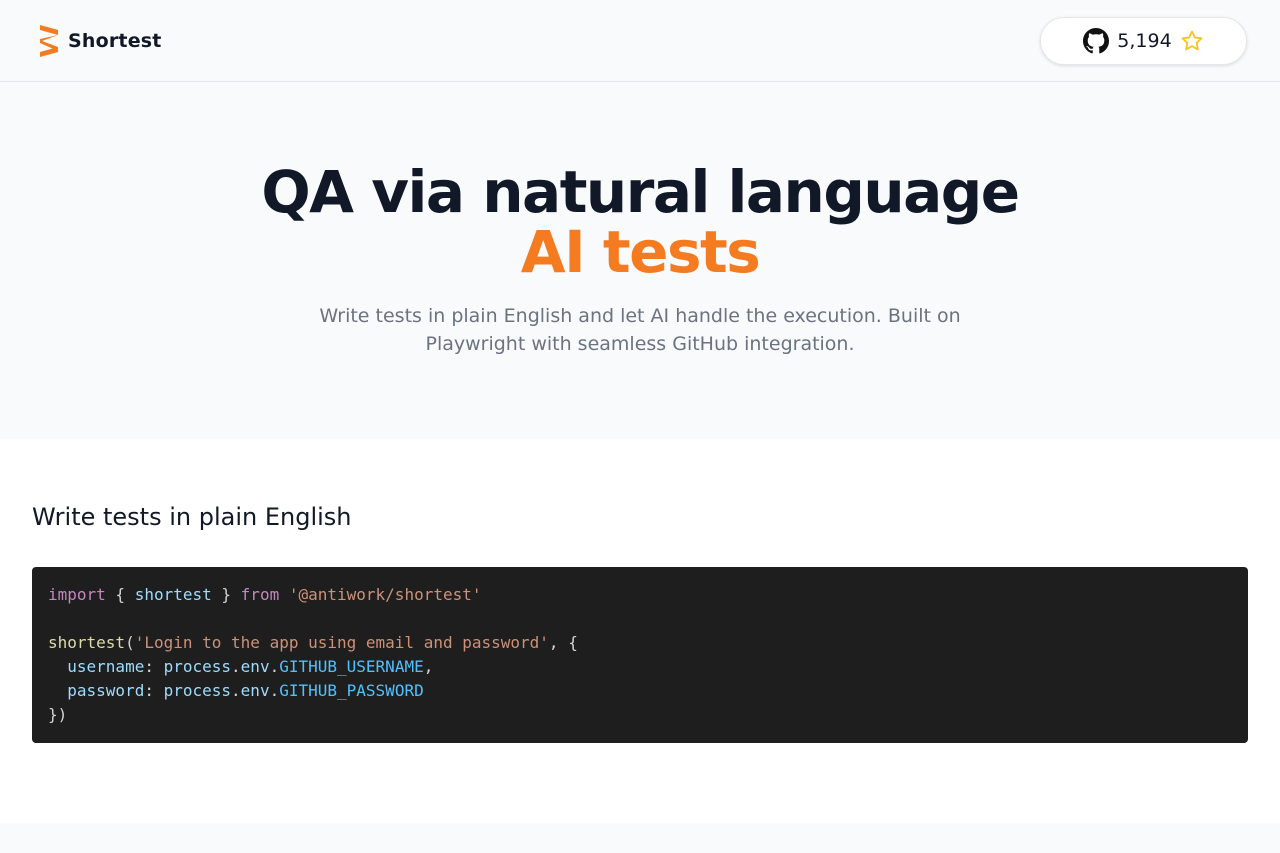  I want to click on site-header: Shortest 5,194, so click(640, 41).